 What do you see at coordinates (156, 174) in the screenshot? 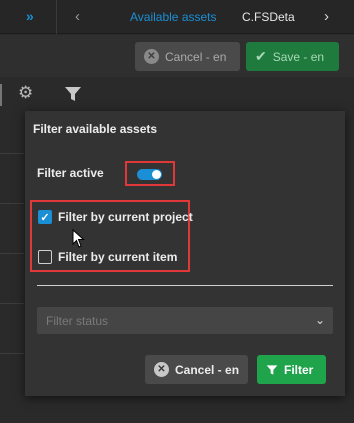
I see `toggle-knob` at bounding box center [156, 174].